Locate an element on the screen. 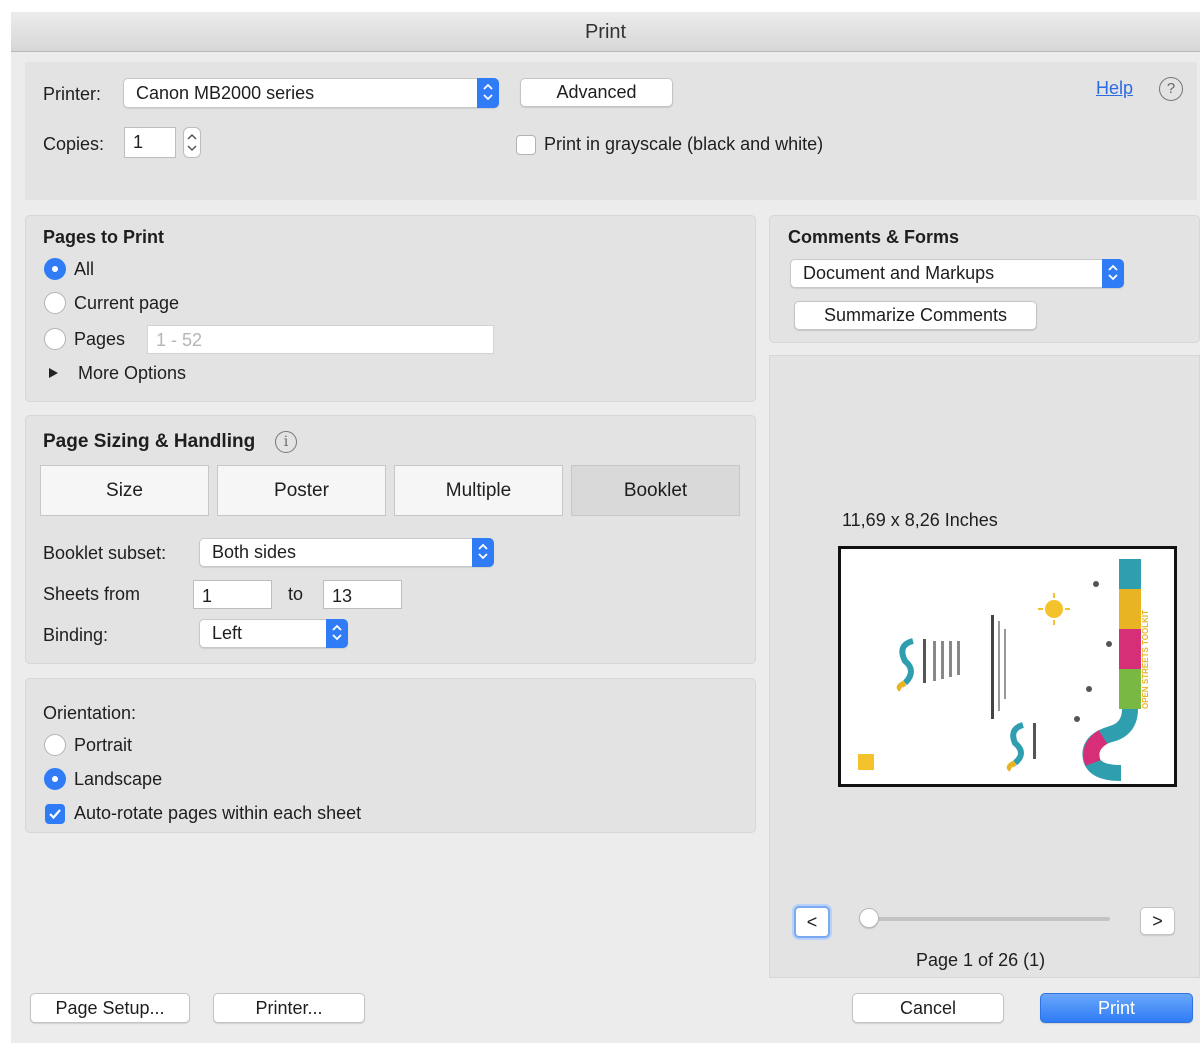 This screenshot has width=1200, height=1043. booklet-subset-select: Both sides is located at coordinates (346, 552).